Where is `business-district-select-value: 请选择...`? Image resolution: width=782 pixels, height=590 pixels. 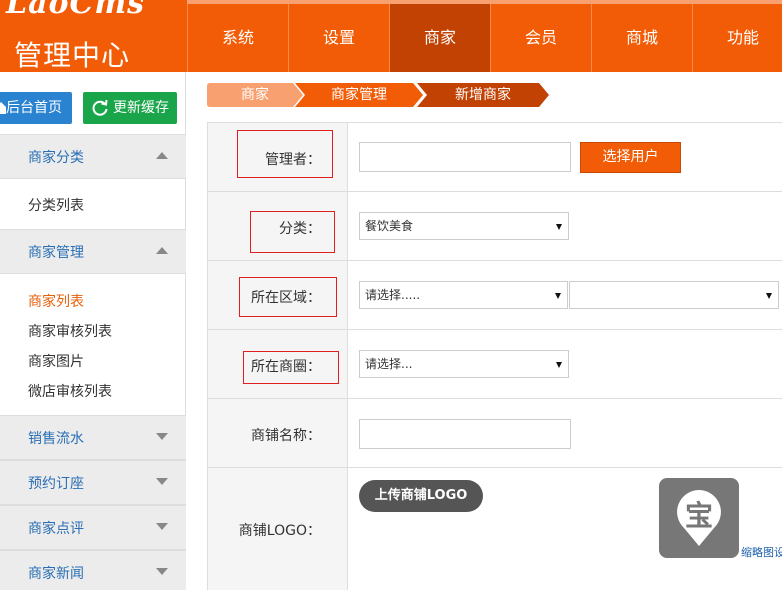
business-district-select-value: 请选择... is located at coordinates (389, 364).